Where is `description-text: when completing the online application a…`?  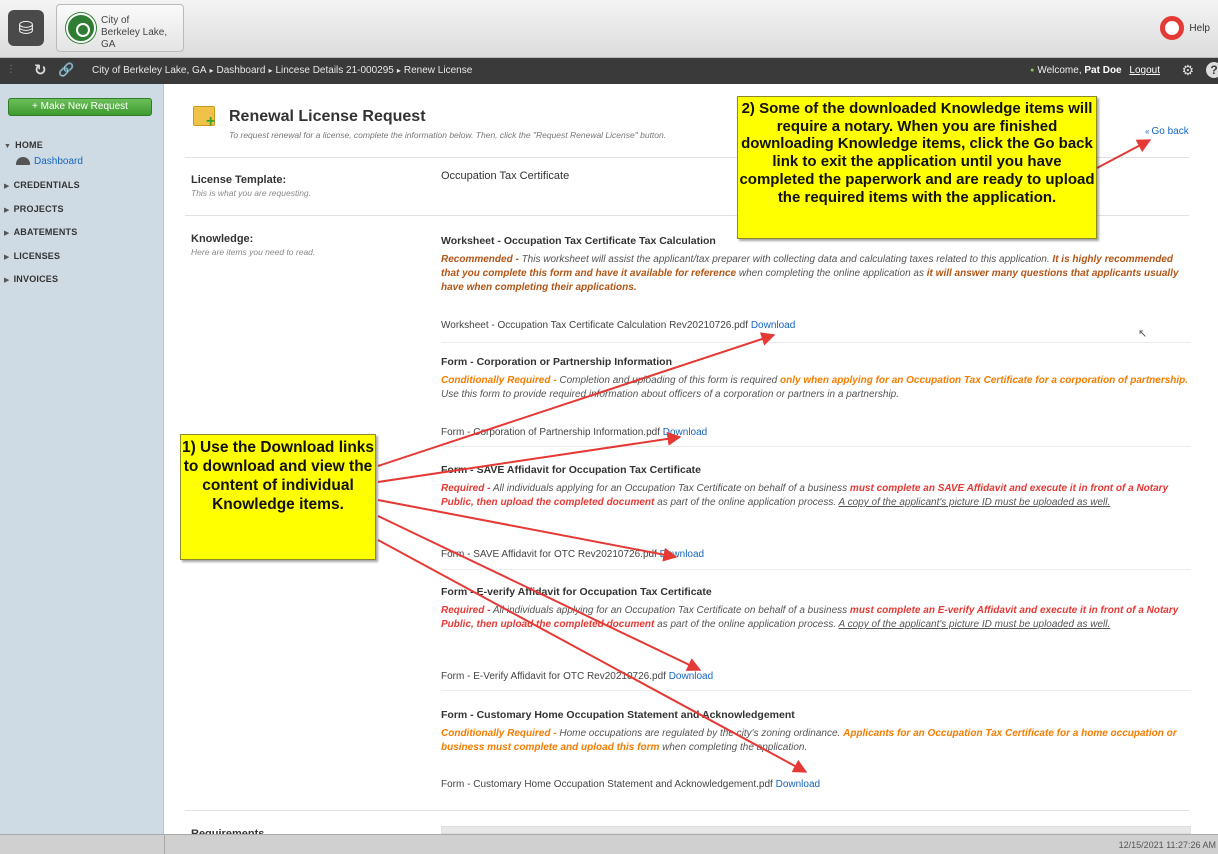 description-text: when completing the online application a… is located at coordinates (831, 273).